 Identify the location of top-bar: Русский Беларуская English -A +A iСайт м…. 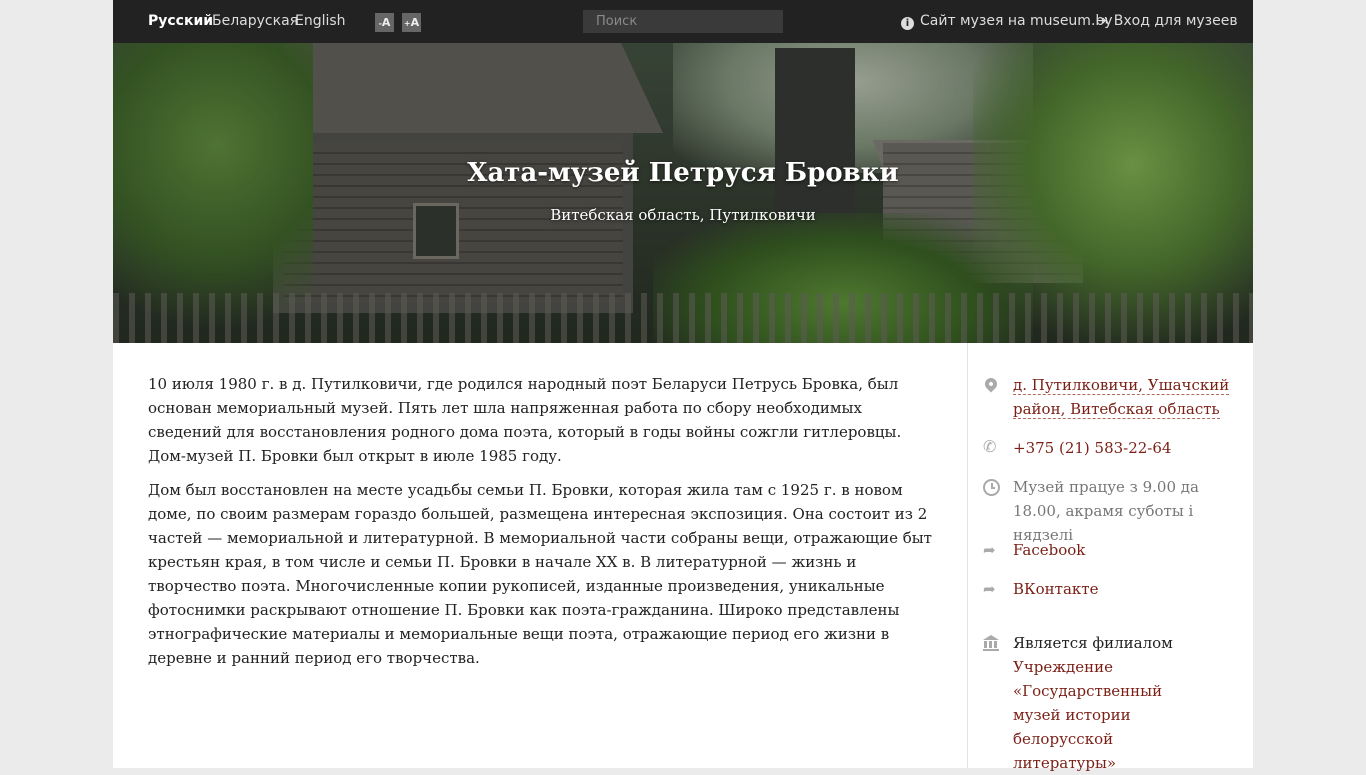
(683, 21).